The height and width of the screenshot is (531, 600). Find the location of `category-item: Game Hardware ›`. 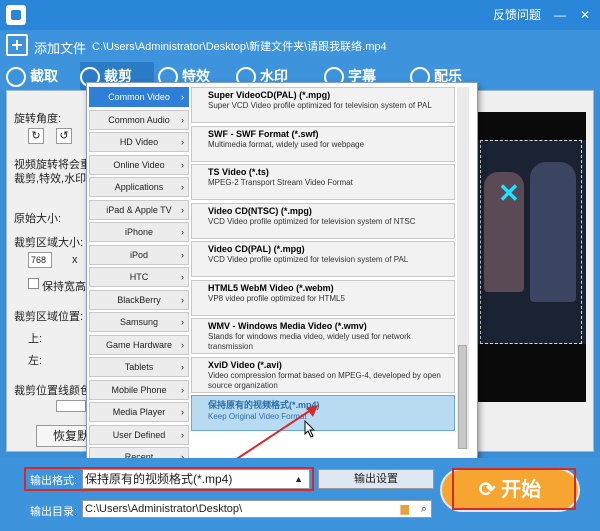

category-item: Game Hardware › is located at coordinates (139, 344).